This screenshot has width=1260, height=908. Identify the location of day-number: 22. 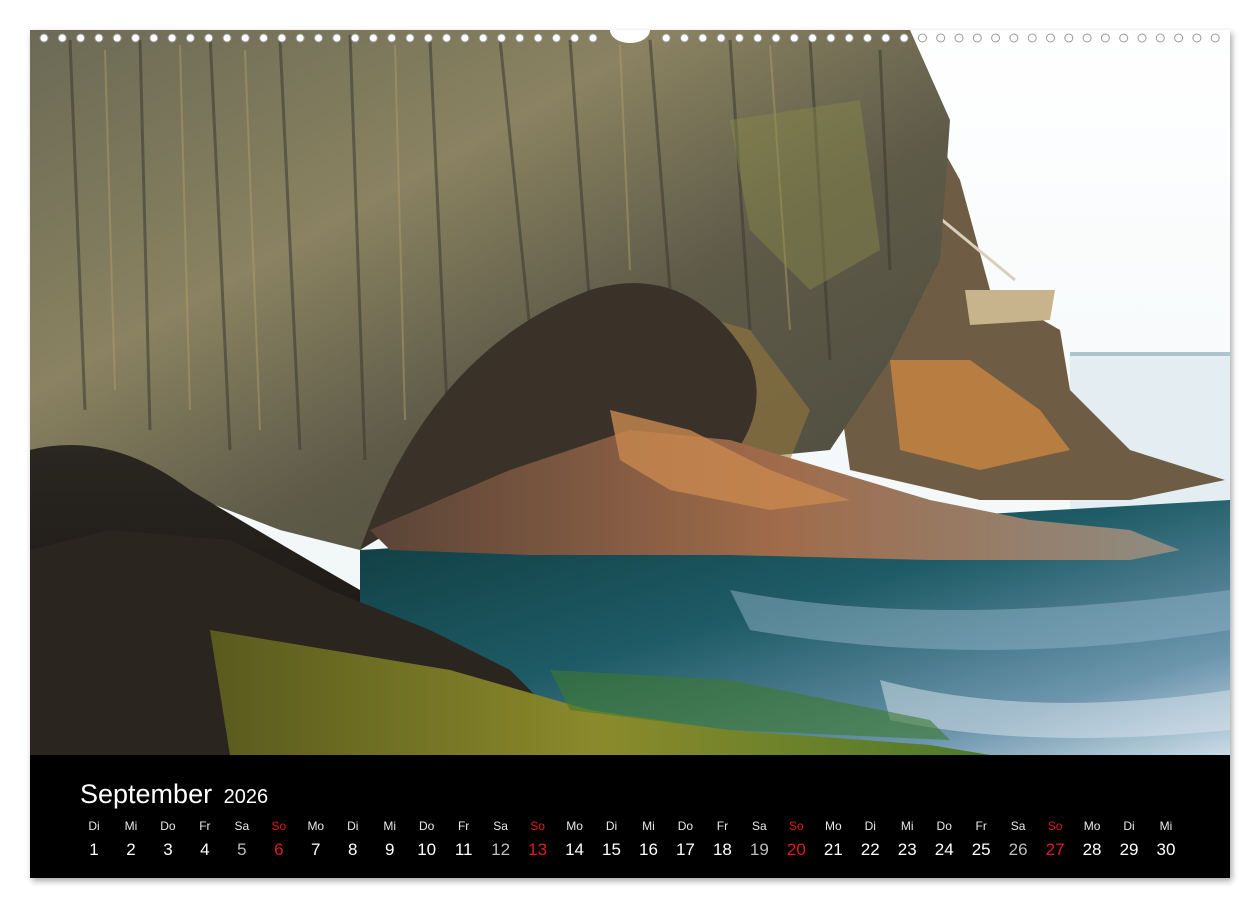
(870, 849).